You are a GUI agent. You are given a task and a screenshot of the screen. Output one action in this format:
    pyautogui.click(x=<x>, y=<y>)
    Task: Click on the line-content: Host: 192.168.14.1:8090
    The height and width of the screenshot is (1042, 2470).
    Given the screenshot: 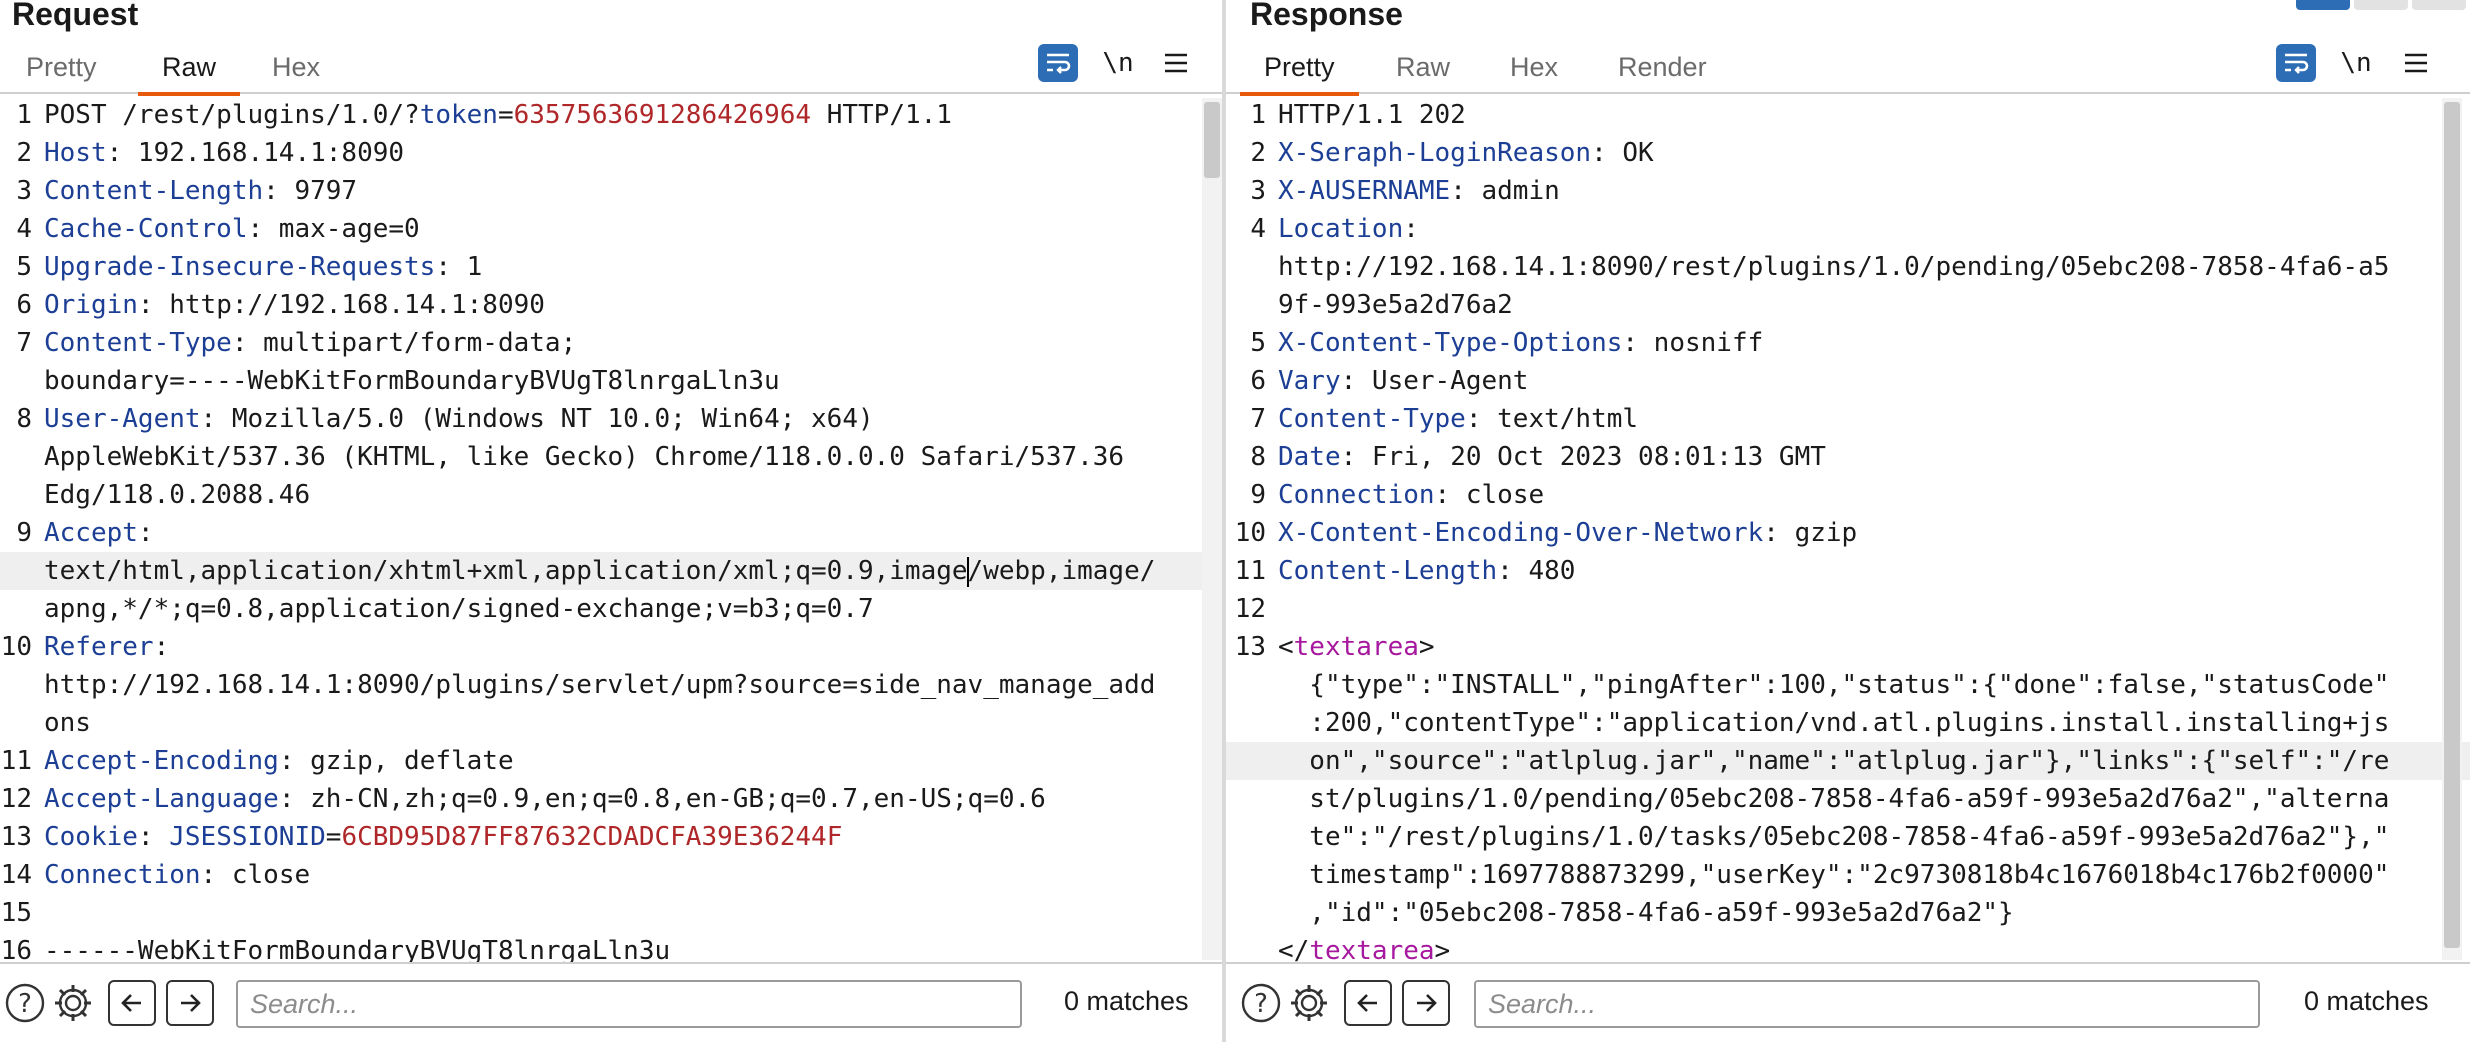 What is the action you would take?
    pyautogui.click(x=224, y=153)
    